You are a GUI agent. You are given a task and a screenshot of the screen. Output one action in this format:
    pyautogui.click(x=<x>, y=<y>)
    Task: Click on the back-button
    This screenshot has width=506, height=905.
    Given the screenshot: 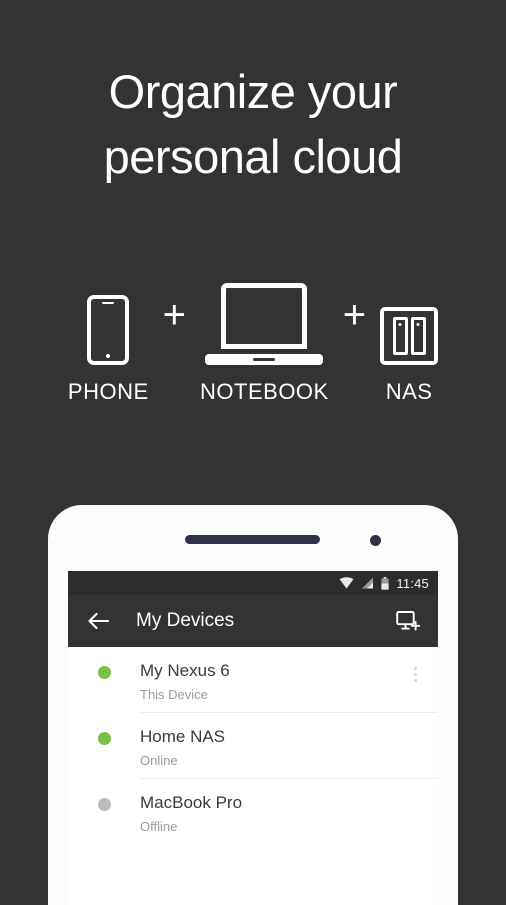 What is the action you would take?
    pyautogui.click(x=98, y=621)
    